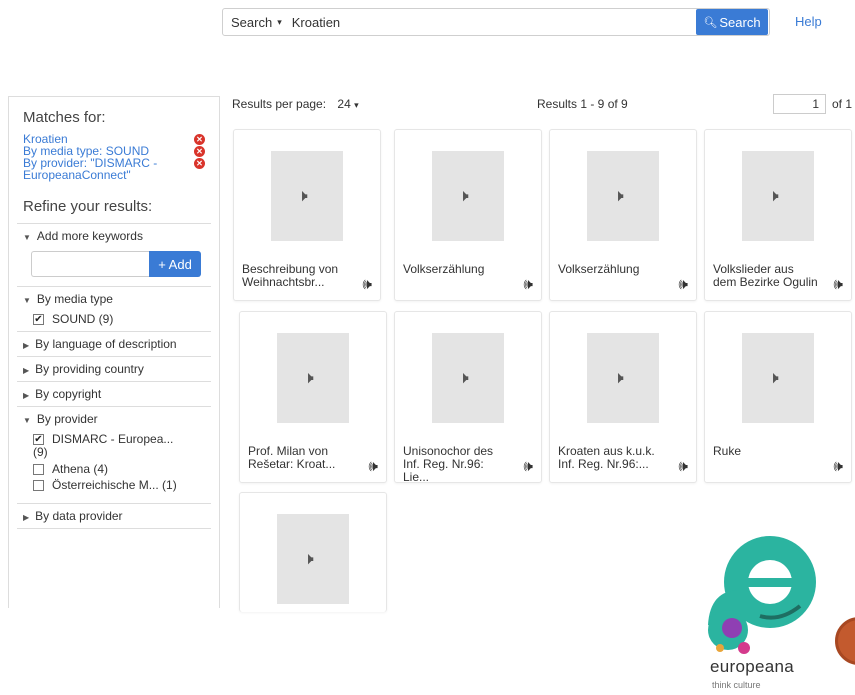 This screenshot has width=855, height=695. I want to click on search-bar: Search ▾ 🔍︎ Search, so click(496, 22).